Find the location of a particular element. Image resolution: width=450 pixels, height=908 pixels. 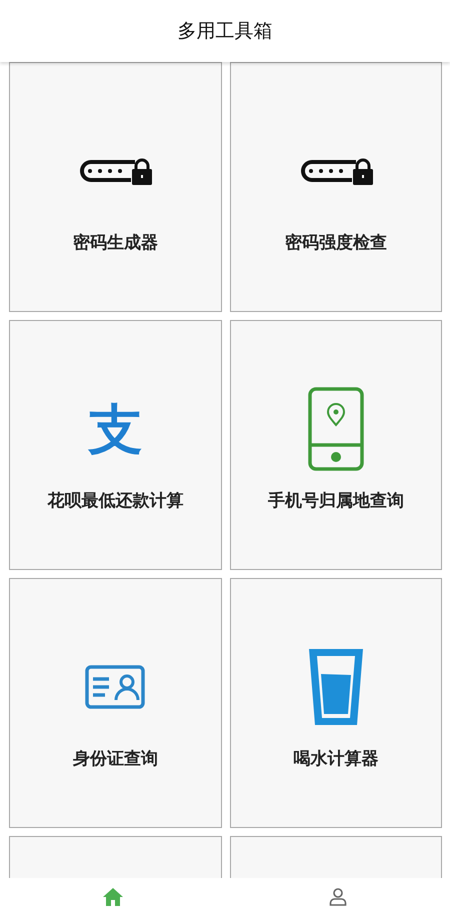

tool-card: 手机号归属地查询 is located at coordinates (336, 445).